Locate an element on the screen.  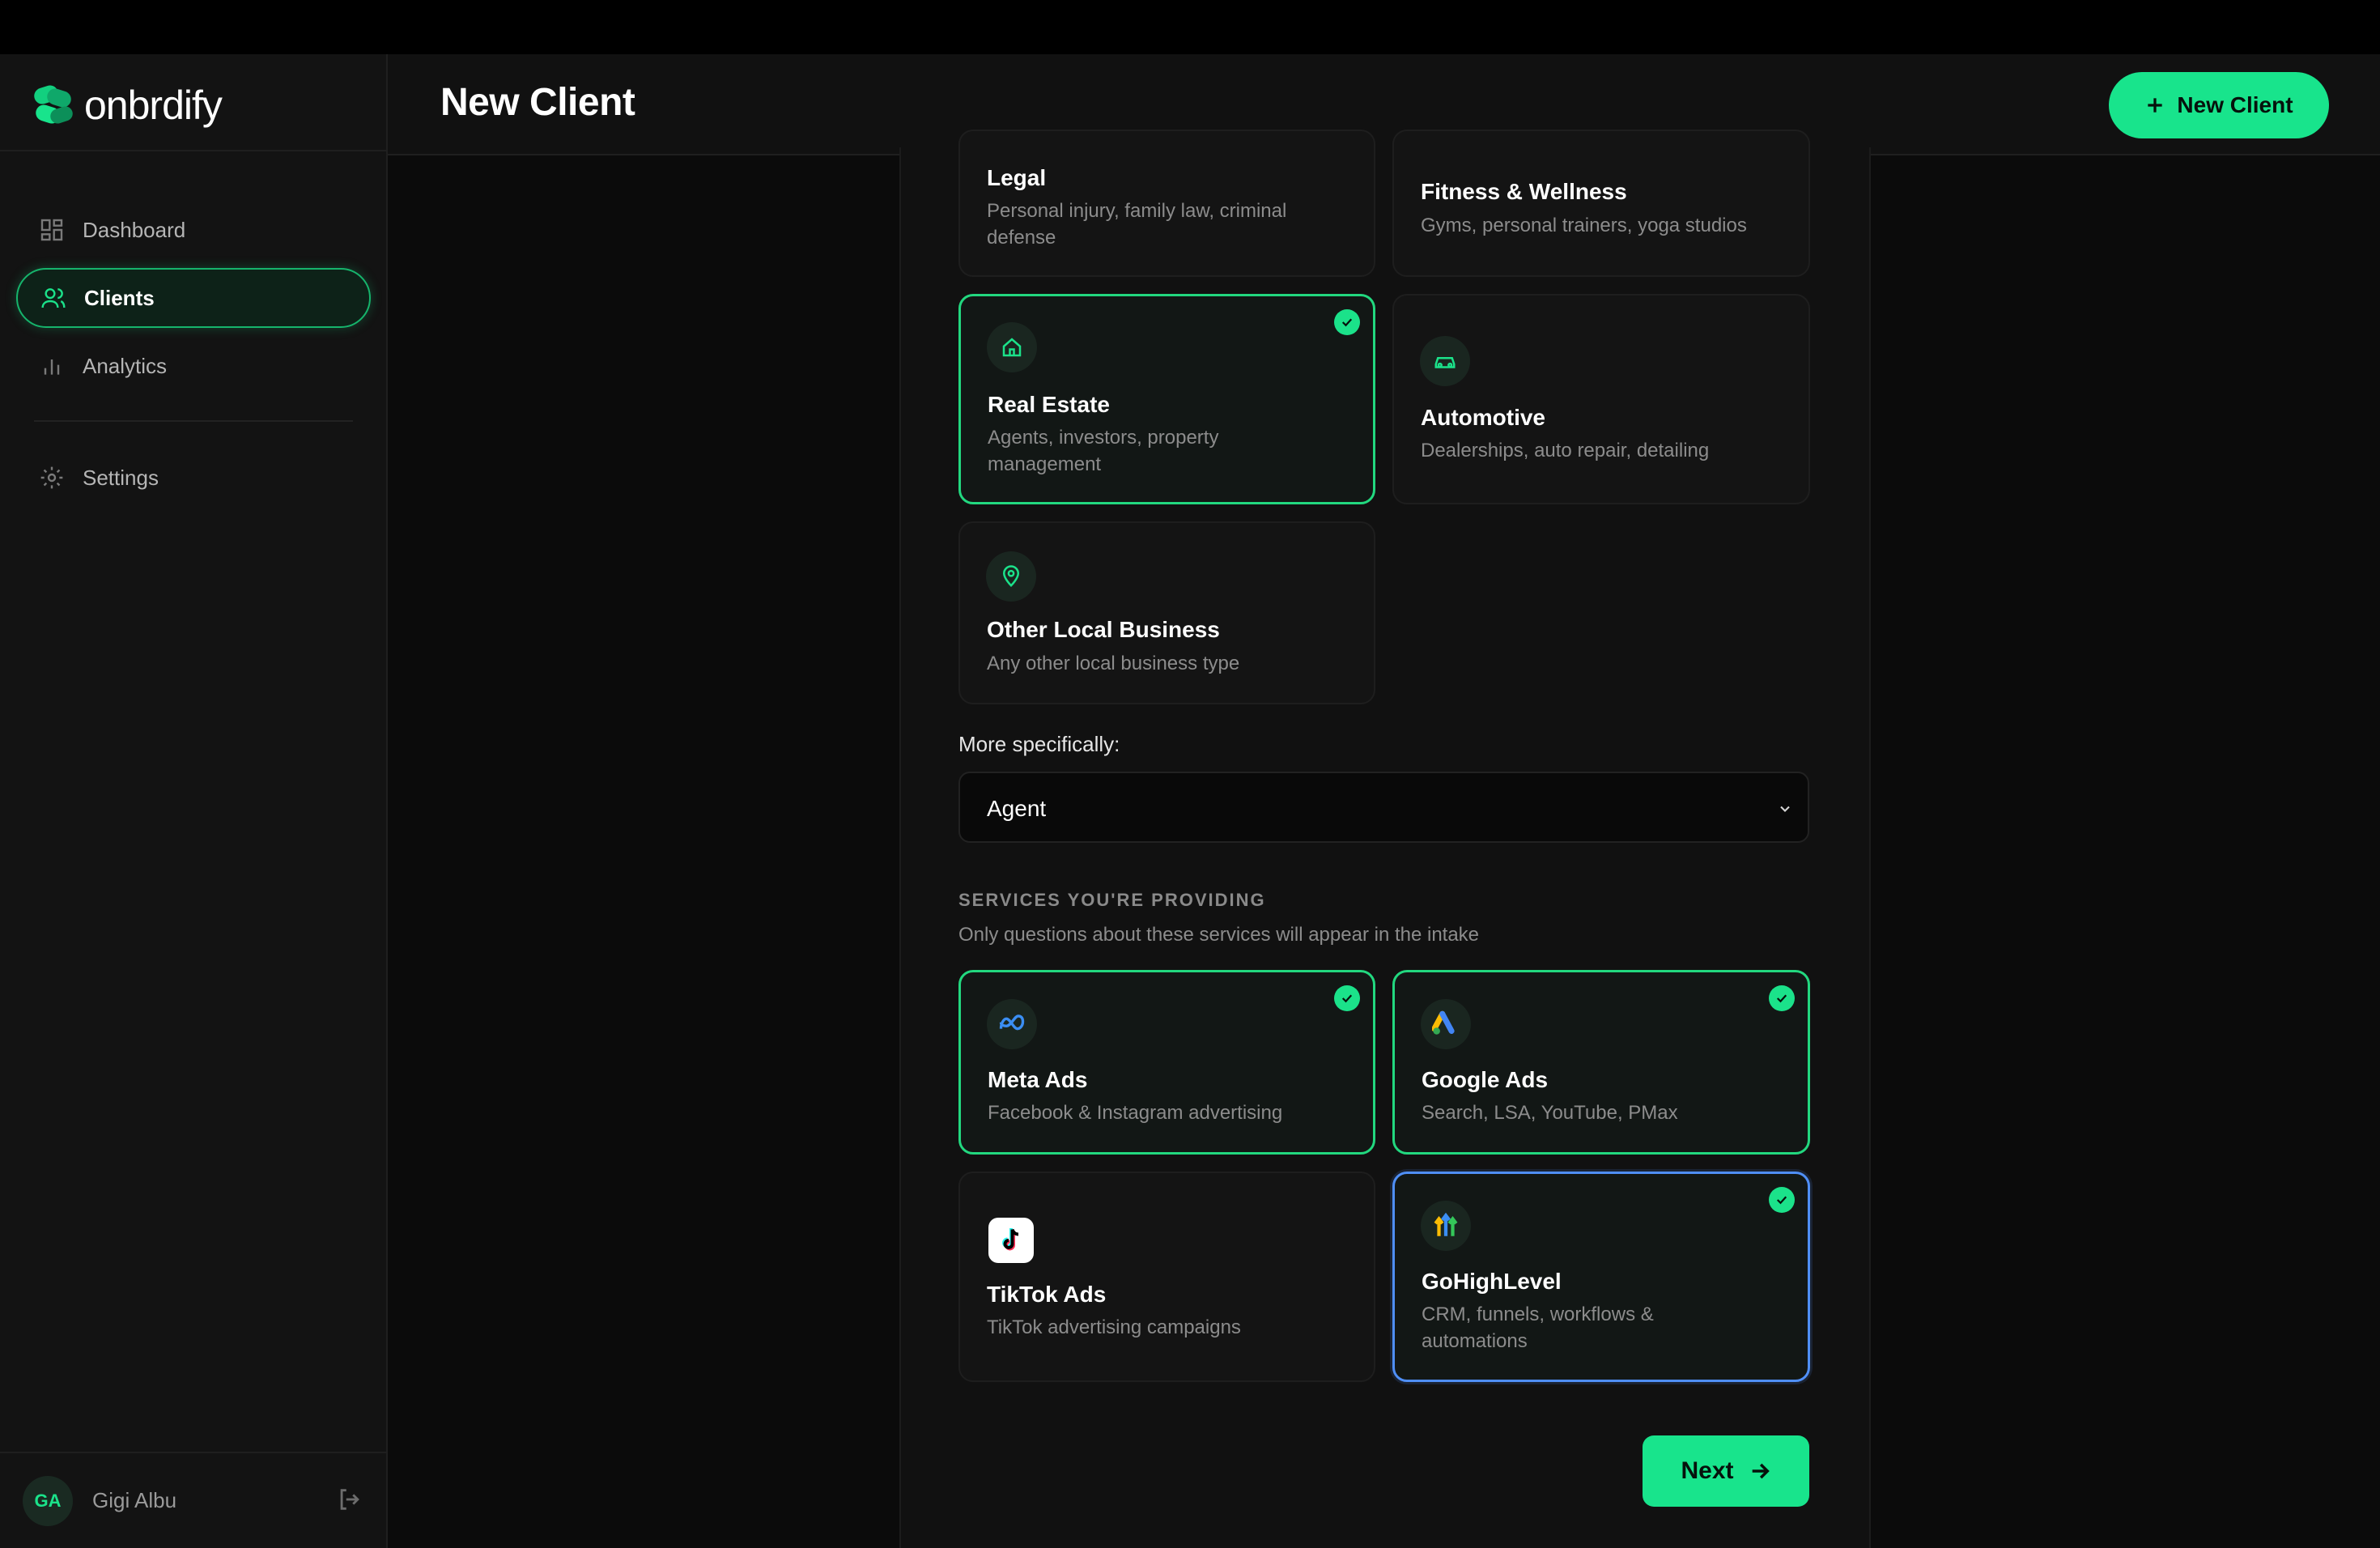
sidebar-item-label: Settings is located at coordinates (121, 478).